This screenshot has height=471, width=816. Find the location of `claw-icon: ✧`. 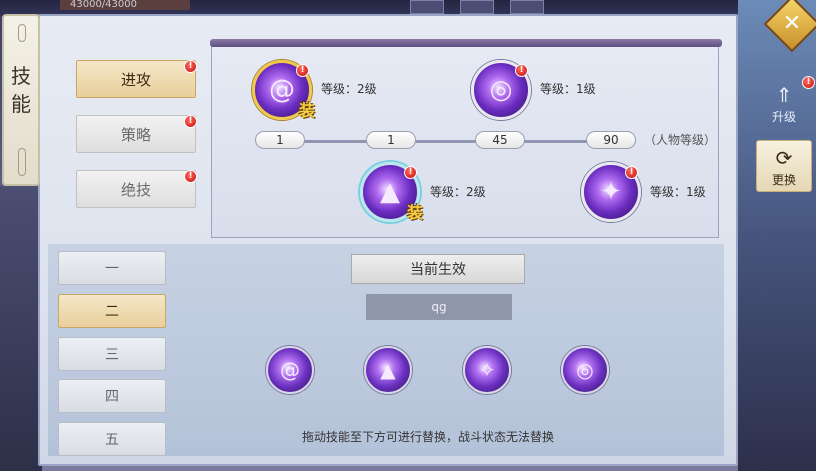

claw-icon: ✧ is located at coordinates (487, 370).